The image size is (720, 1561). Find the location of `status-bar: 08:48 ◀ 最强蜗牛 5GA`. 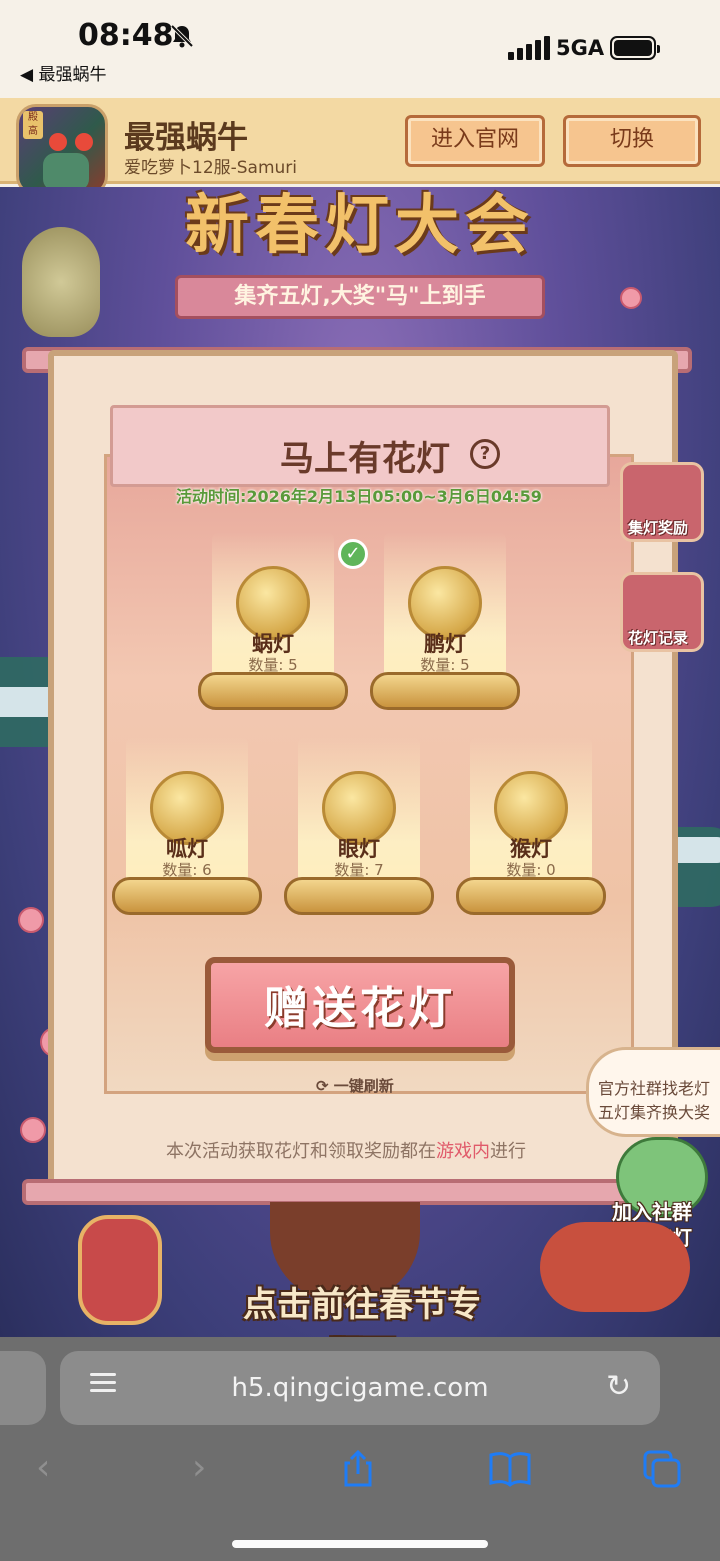

status-bar: 08:48 ◀ 最强蜗牛 5GA is located at coordinates (360, 49).